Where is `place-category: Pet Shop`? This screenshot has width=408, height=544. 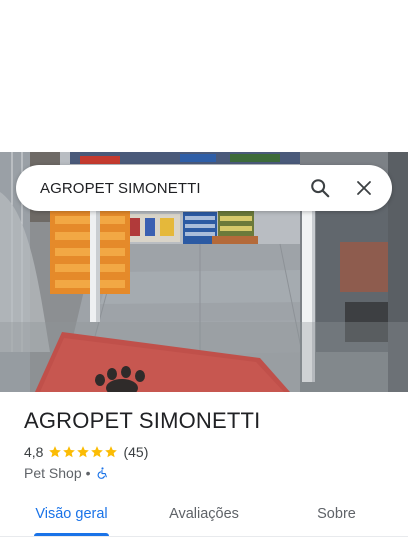
place-category: Pet Shop is located at coordinates (53, 473).